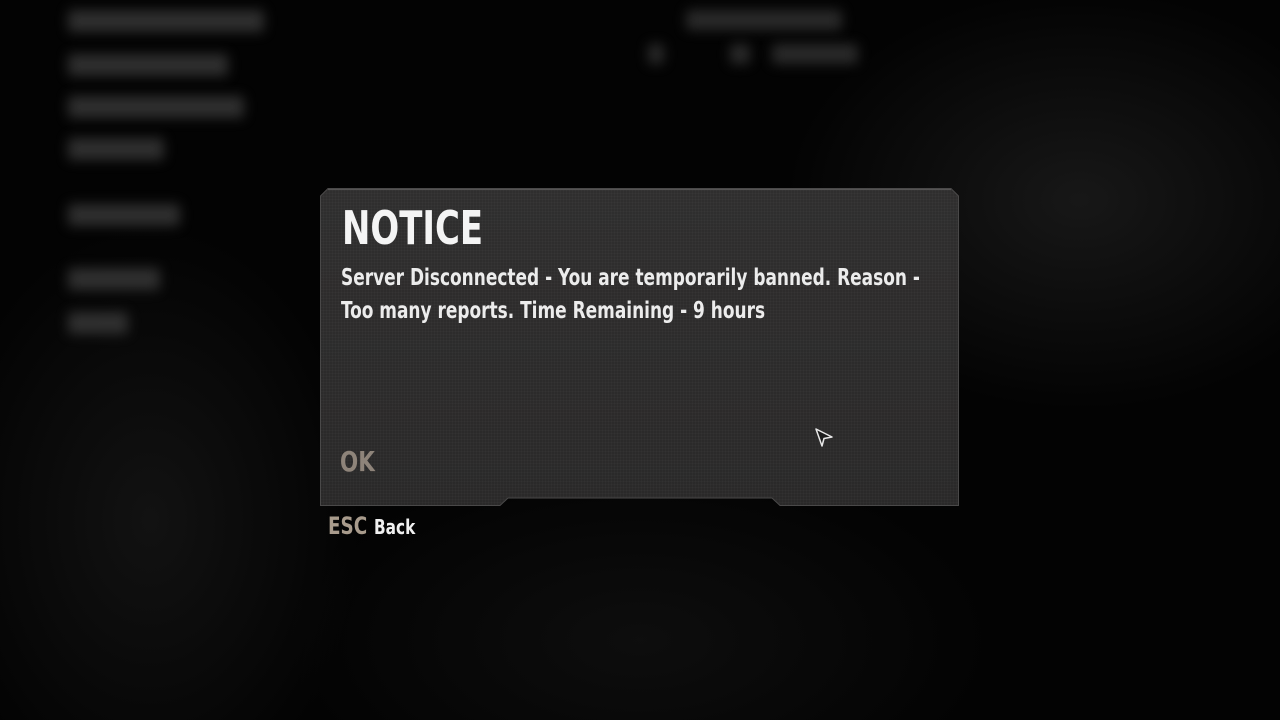 The width and height of the screenshot is (1280, 720). What do you see at coordinates (371, 526) in the screenshot?
I see `back-prompt: ESC Back` at bounding box center [371, 526].